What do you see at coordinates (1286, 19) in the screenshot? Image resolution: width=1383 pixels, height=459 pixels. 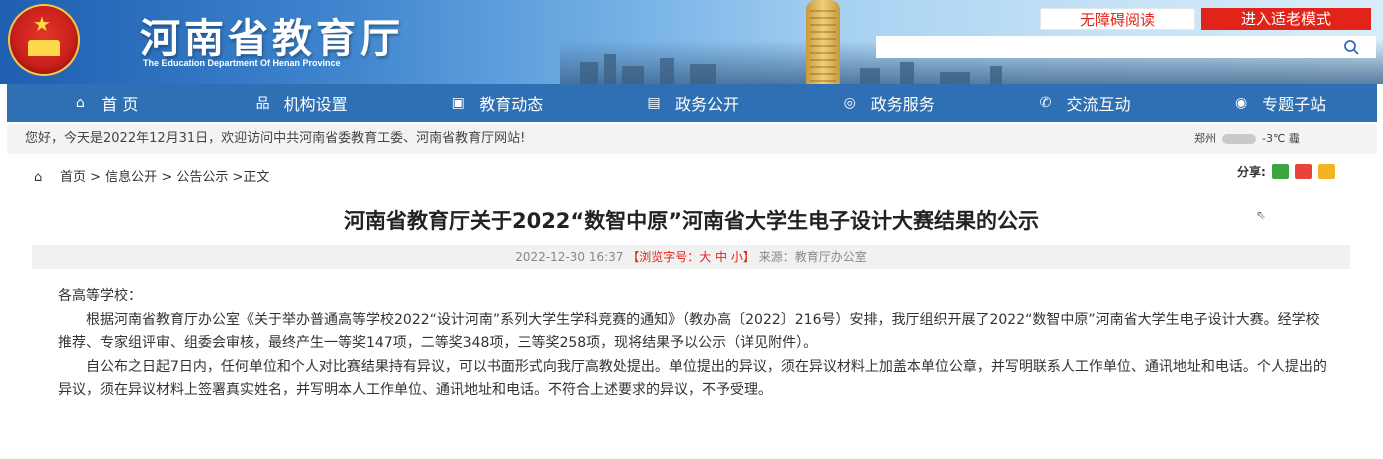 I see `elder-mode-button: 进入适老模式` at bounding box center [1286, 19].